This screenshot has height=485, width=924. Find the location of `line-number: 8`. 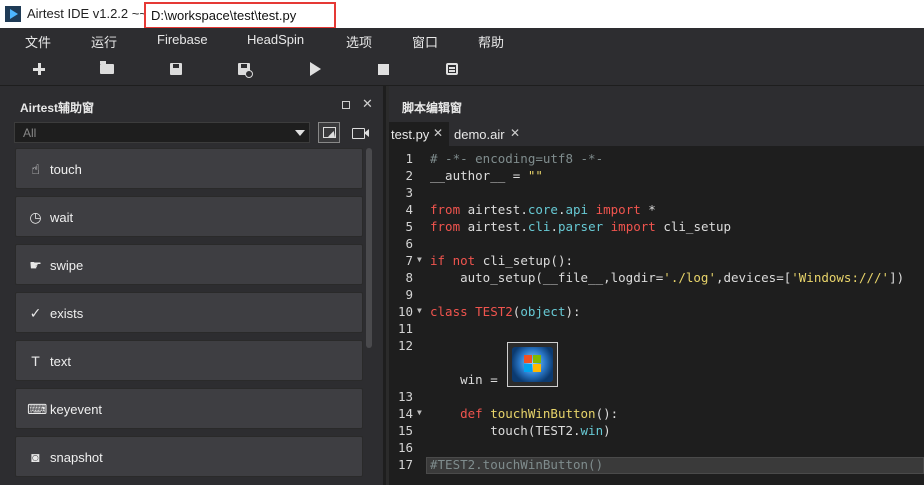

line-number: 8 is located at coordinates (409, 277).